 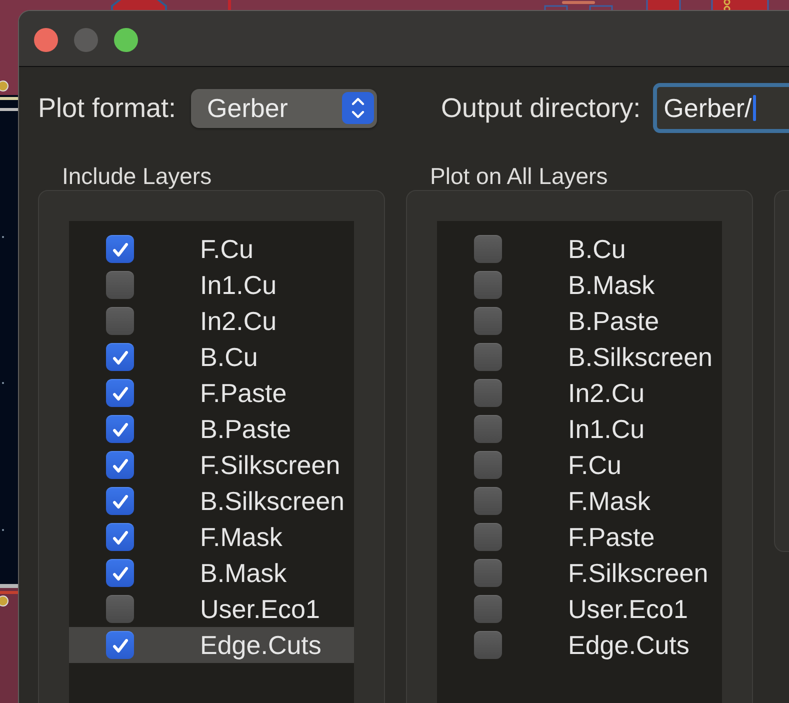 I want to click on stepper-icon, so click(x=358, y=108).